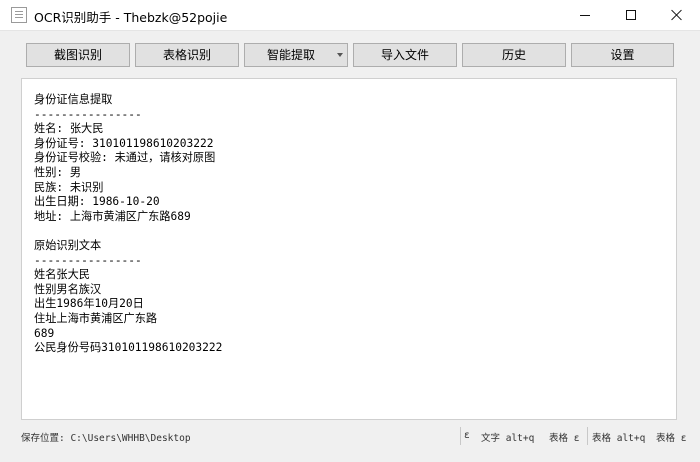  What do you see at coordinates (112, 216) in the screenshot?
I see `text-line: 地址: 上海市黄浦区广东路689` at bounding box center [112, 216].